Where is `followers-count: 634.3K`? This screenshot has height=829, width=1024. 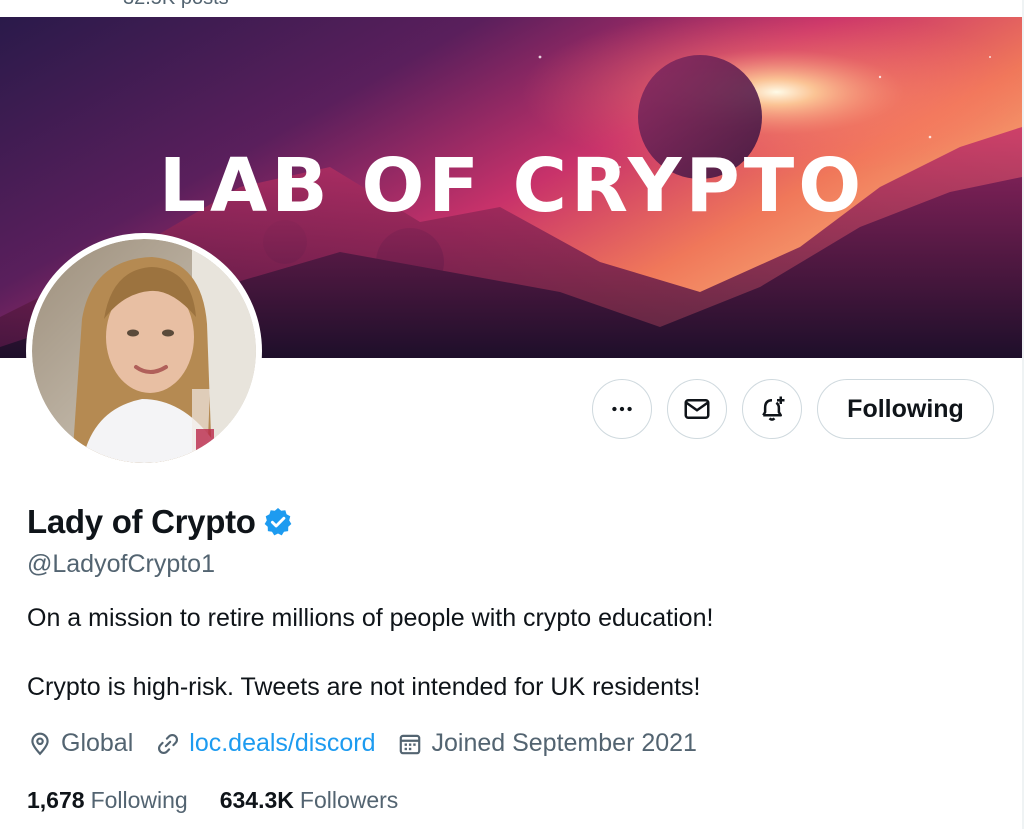 followers-count: 634.3K is located at coordinates (256, 800).